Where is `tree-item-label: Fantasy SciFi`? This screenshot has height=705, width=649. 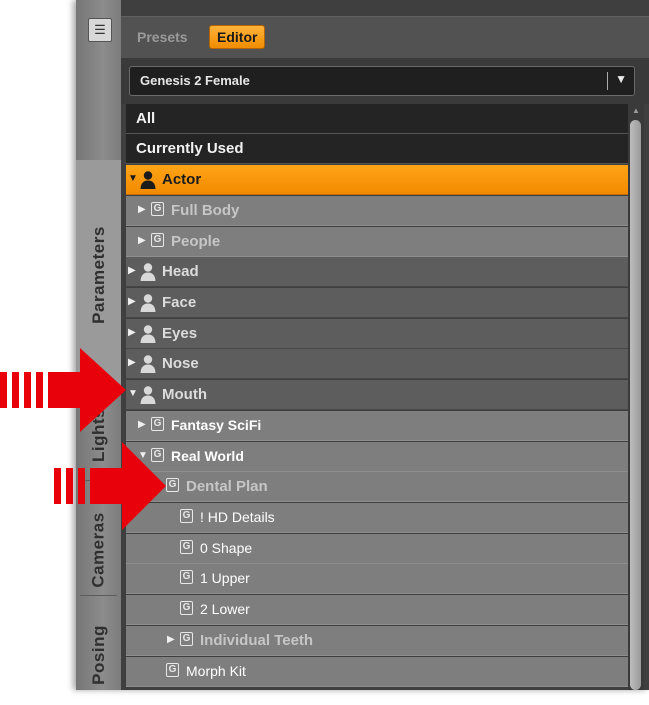 tree-item-label: Fantasy SciFi is located at coordinates (216, 425).